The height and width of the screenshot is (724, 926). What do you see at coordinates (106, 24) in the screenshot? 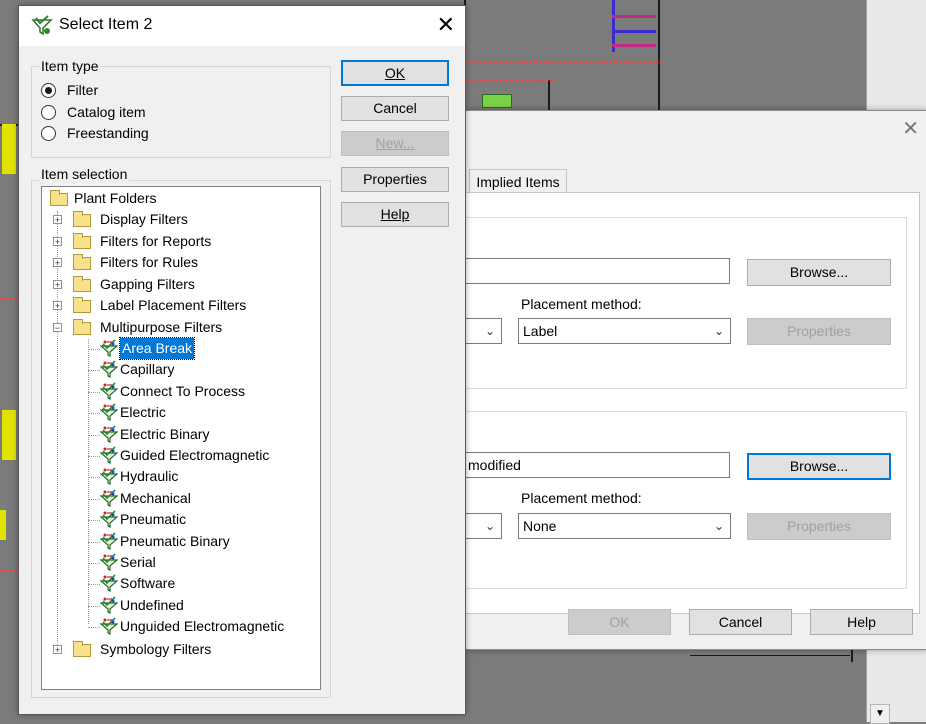
I see `dialog-title: Select Item 2` at bounding box center [106, 24].